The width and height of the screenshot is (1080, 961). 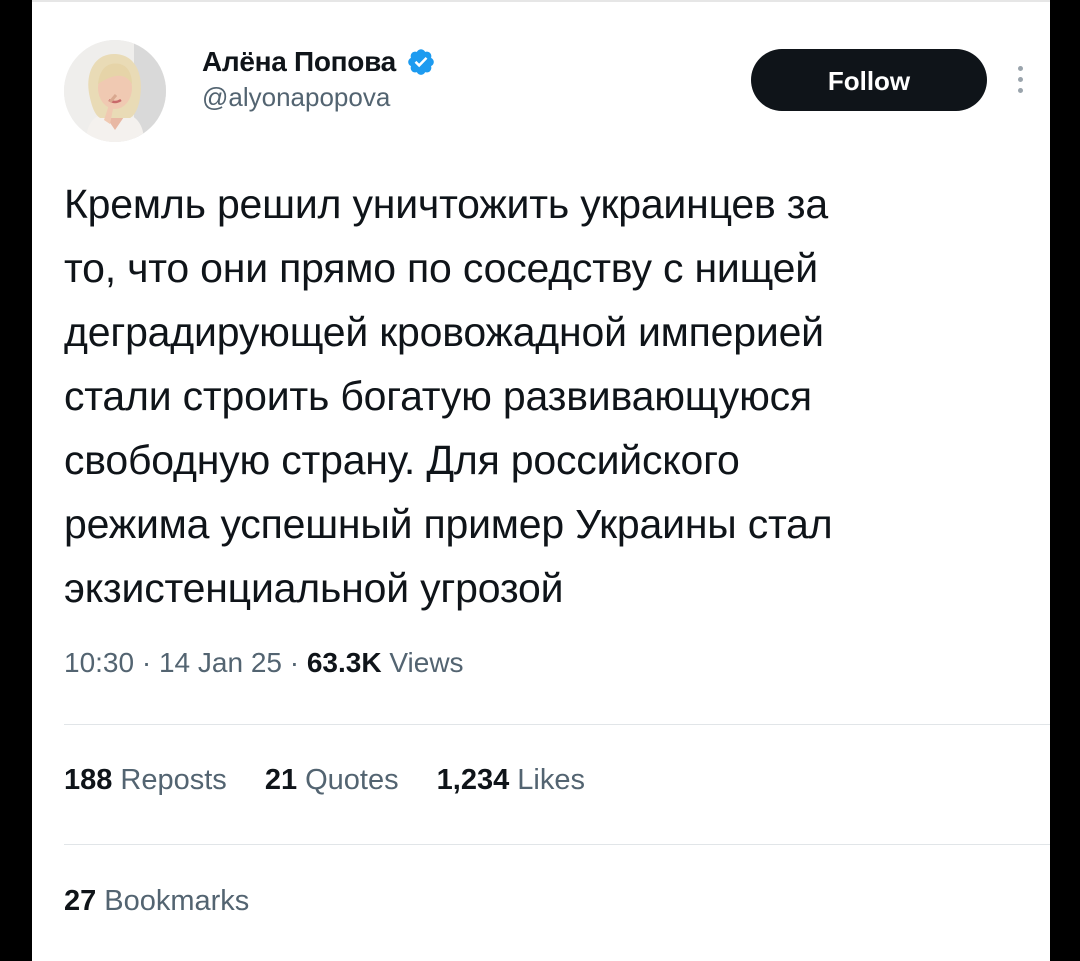 I want to click on quotes-stat: 21 Quotes, so click(x=332, y=780).